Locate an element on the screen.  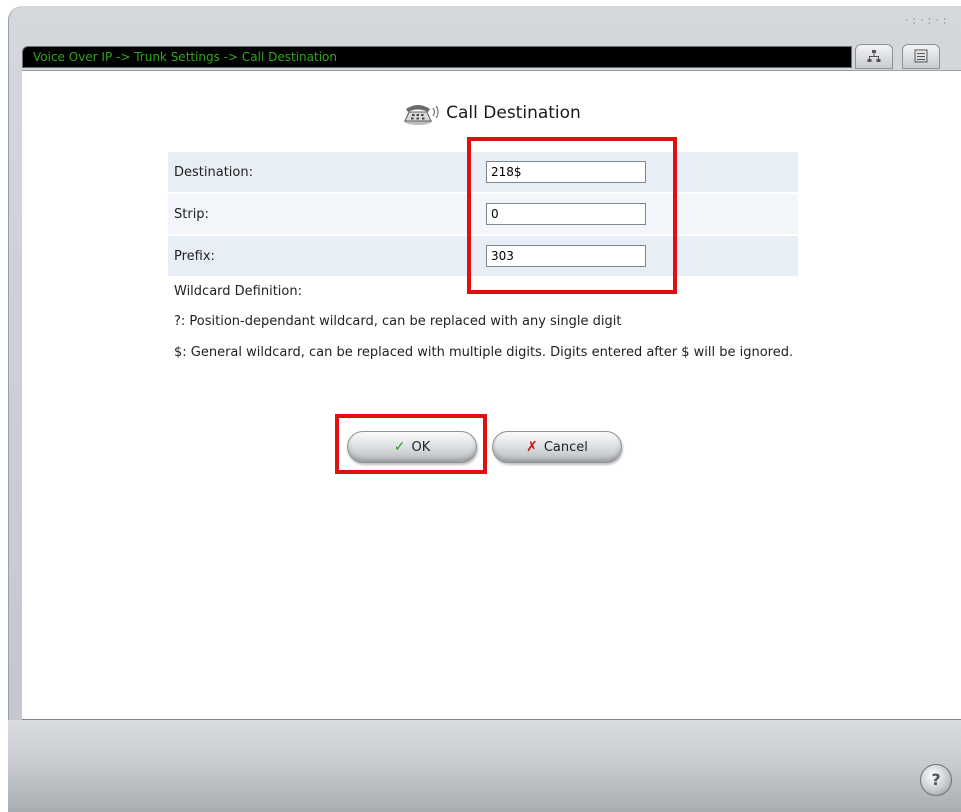
cancel-button-label: Cancel is located at coordinates (565, 447).